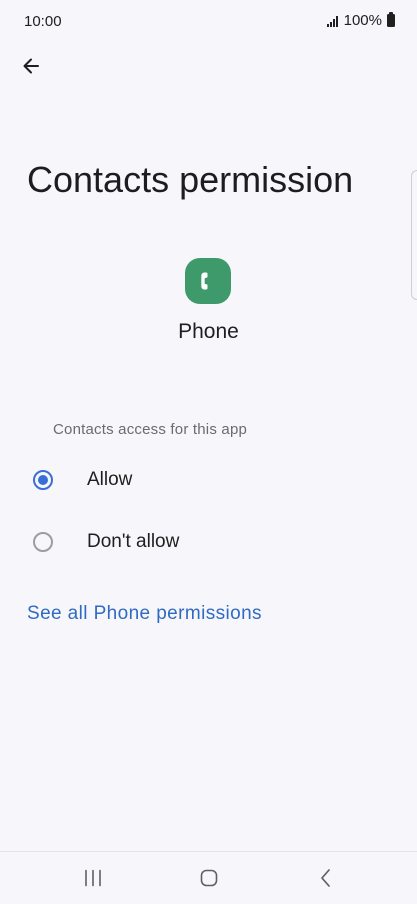  I want to click on battery-icon, so click(391, 19).